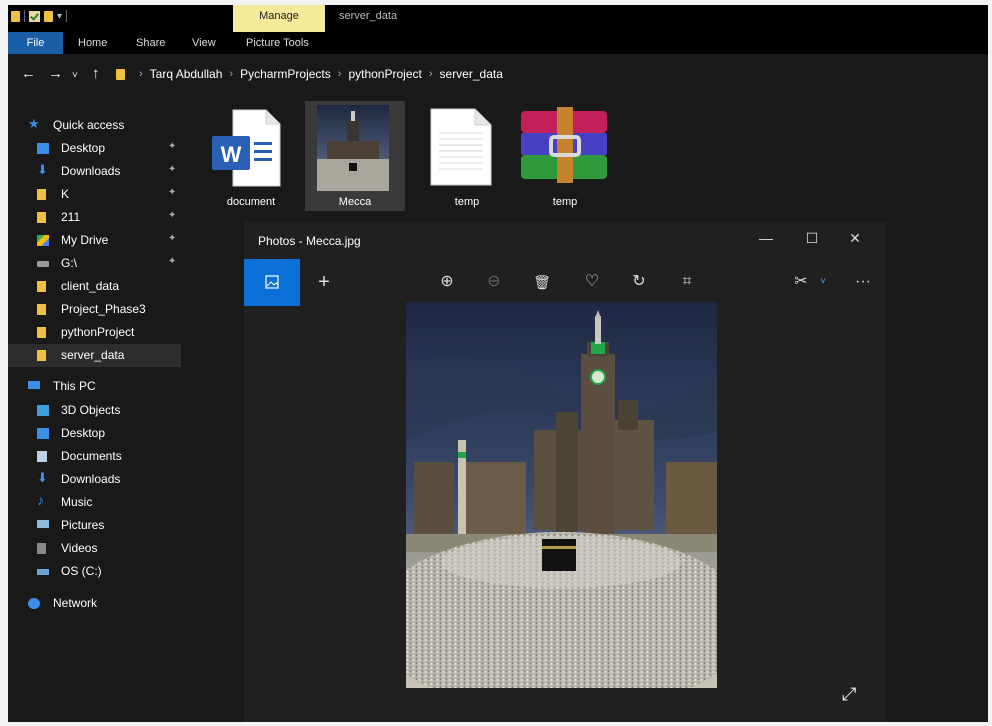  What do you see at coordinates (823, 282) in the screenshot?
I see `chevron-down-icon: ˅` at bounding box center [823, 282].